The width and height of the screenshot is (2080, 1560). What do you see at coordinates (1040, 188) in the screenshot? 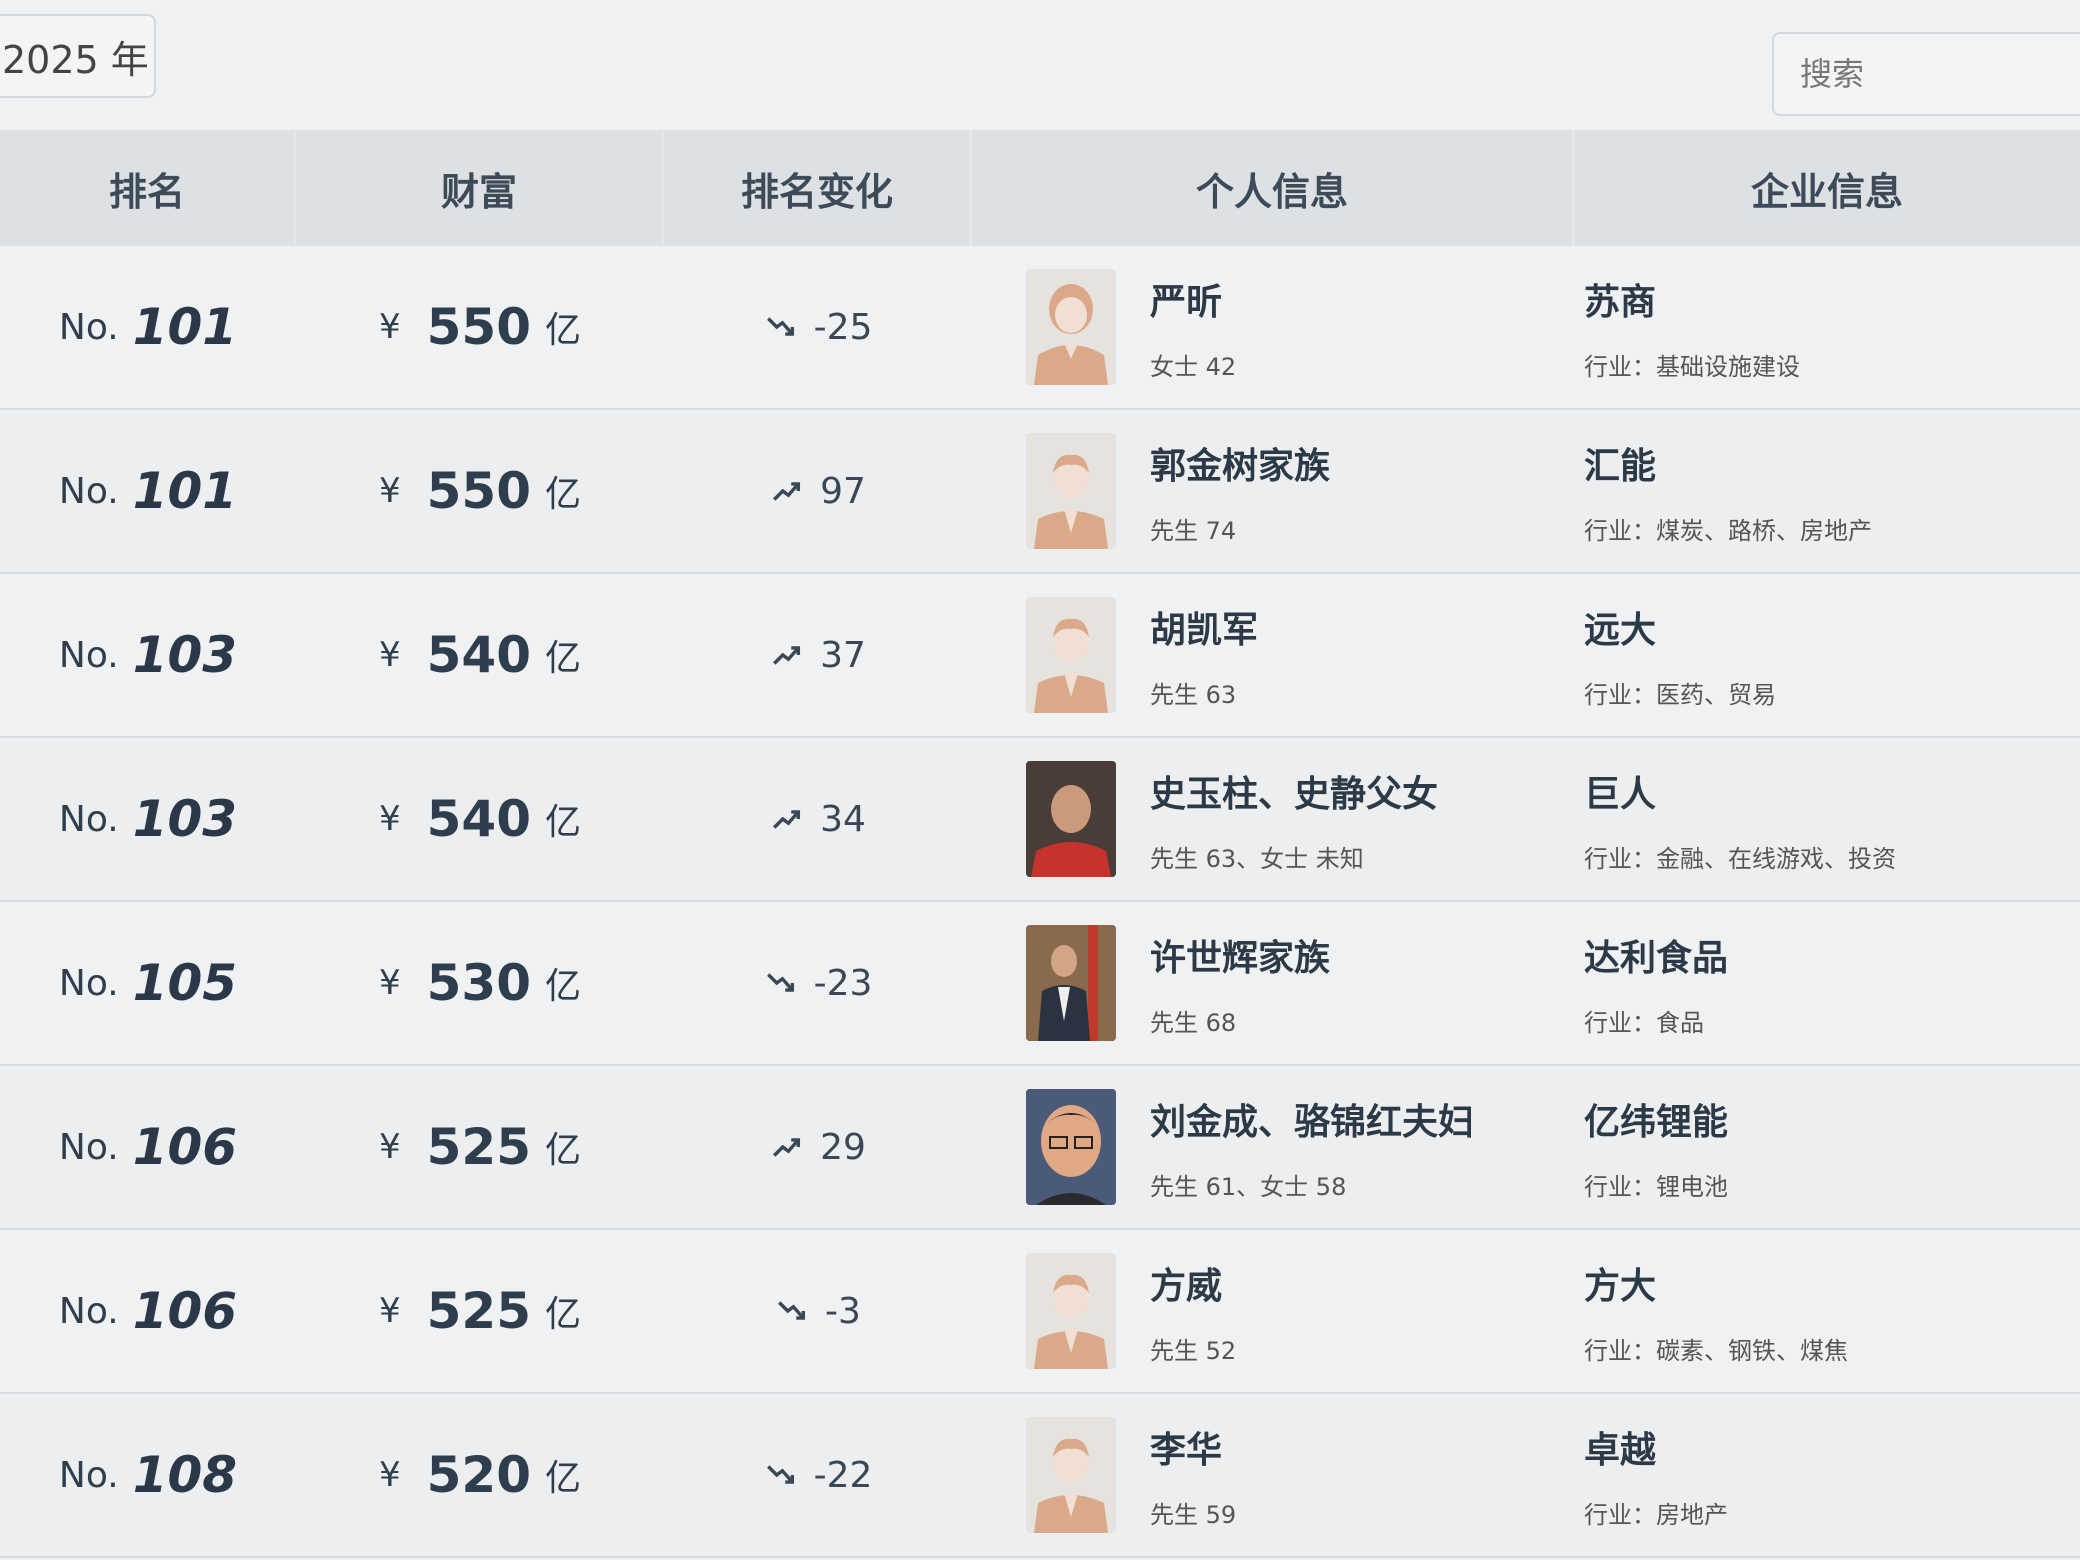
I see `table-header: 排名 财富 排名变化 个人信息 企业信息` at bounding box center [1040, 188].